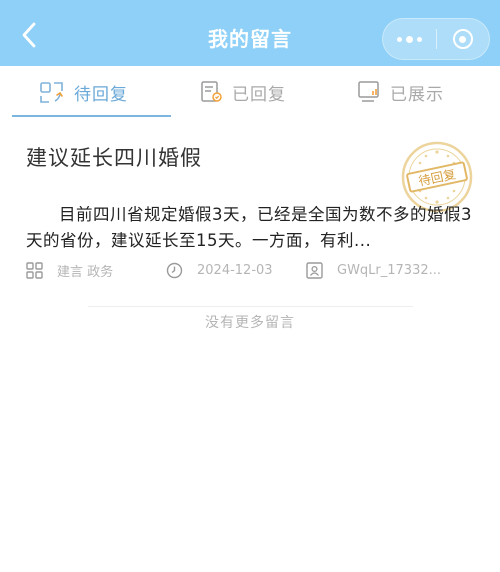 Image resolution: width=500 pixels, height=572 pixels. I want to click on tab-displayed: 已展示, so click(400, 92).